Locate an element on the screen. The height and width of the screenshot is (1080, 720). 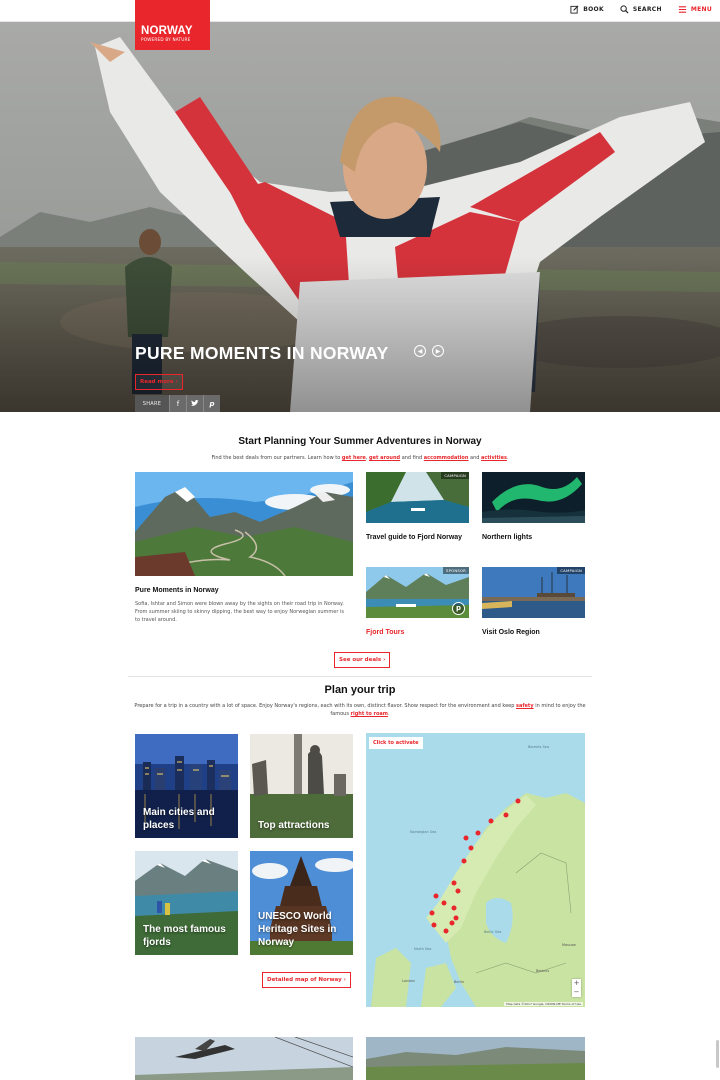
carousel-controls: ◀ ▶ is located at coordinates (429, 351).